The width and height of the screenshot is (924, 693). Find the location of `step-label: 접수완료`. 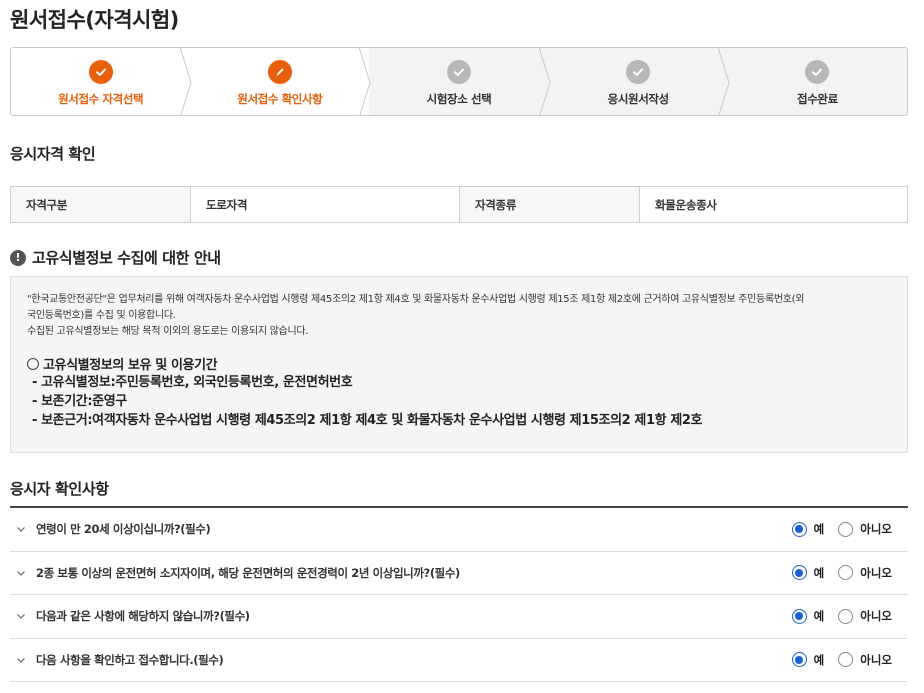

step-label: 접수완료 is located at coordinates (817, 99).